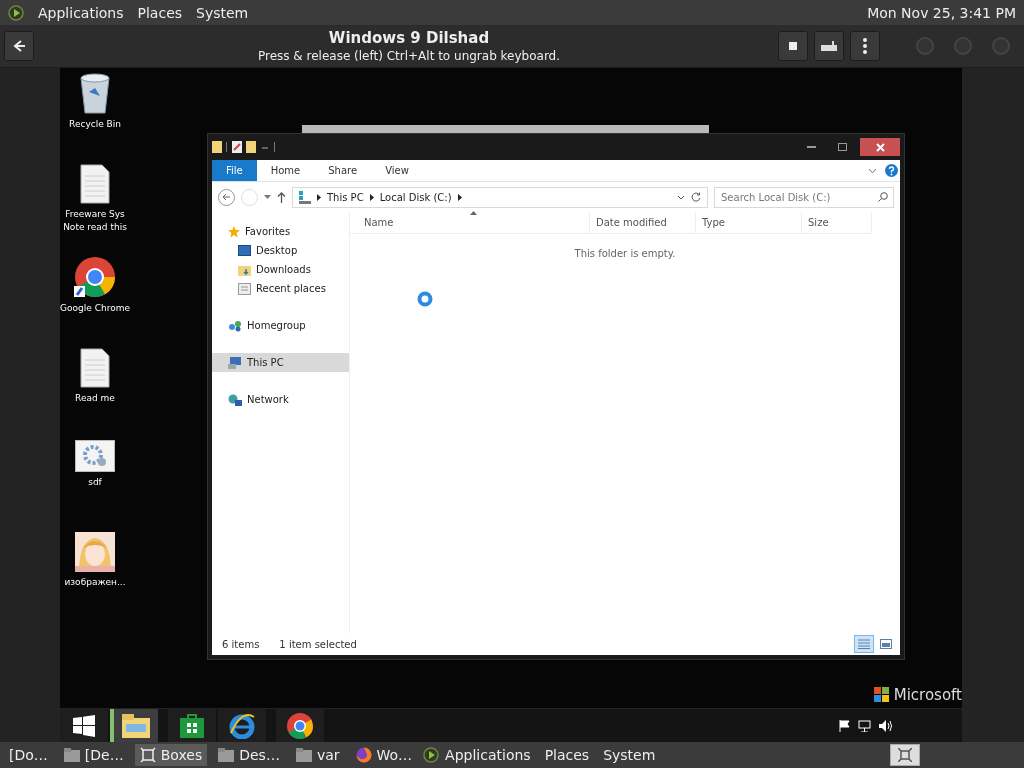  Describe the element at coordinates (95, 456) in the screenshot. I see `settings-icon` at that location.